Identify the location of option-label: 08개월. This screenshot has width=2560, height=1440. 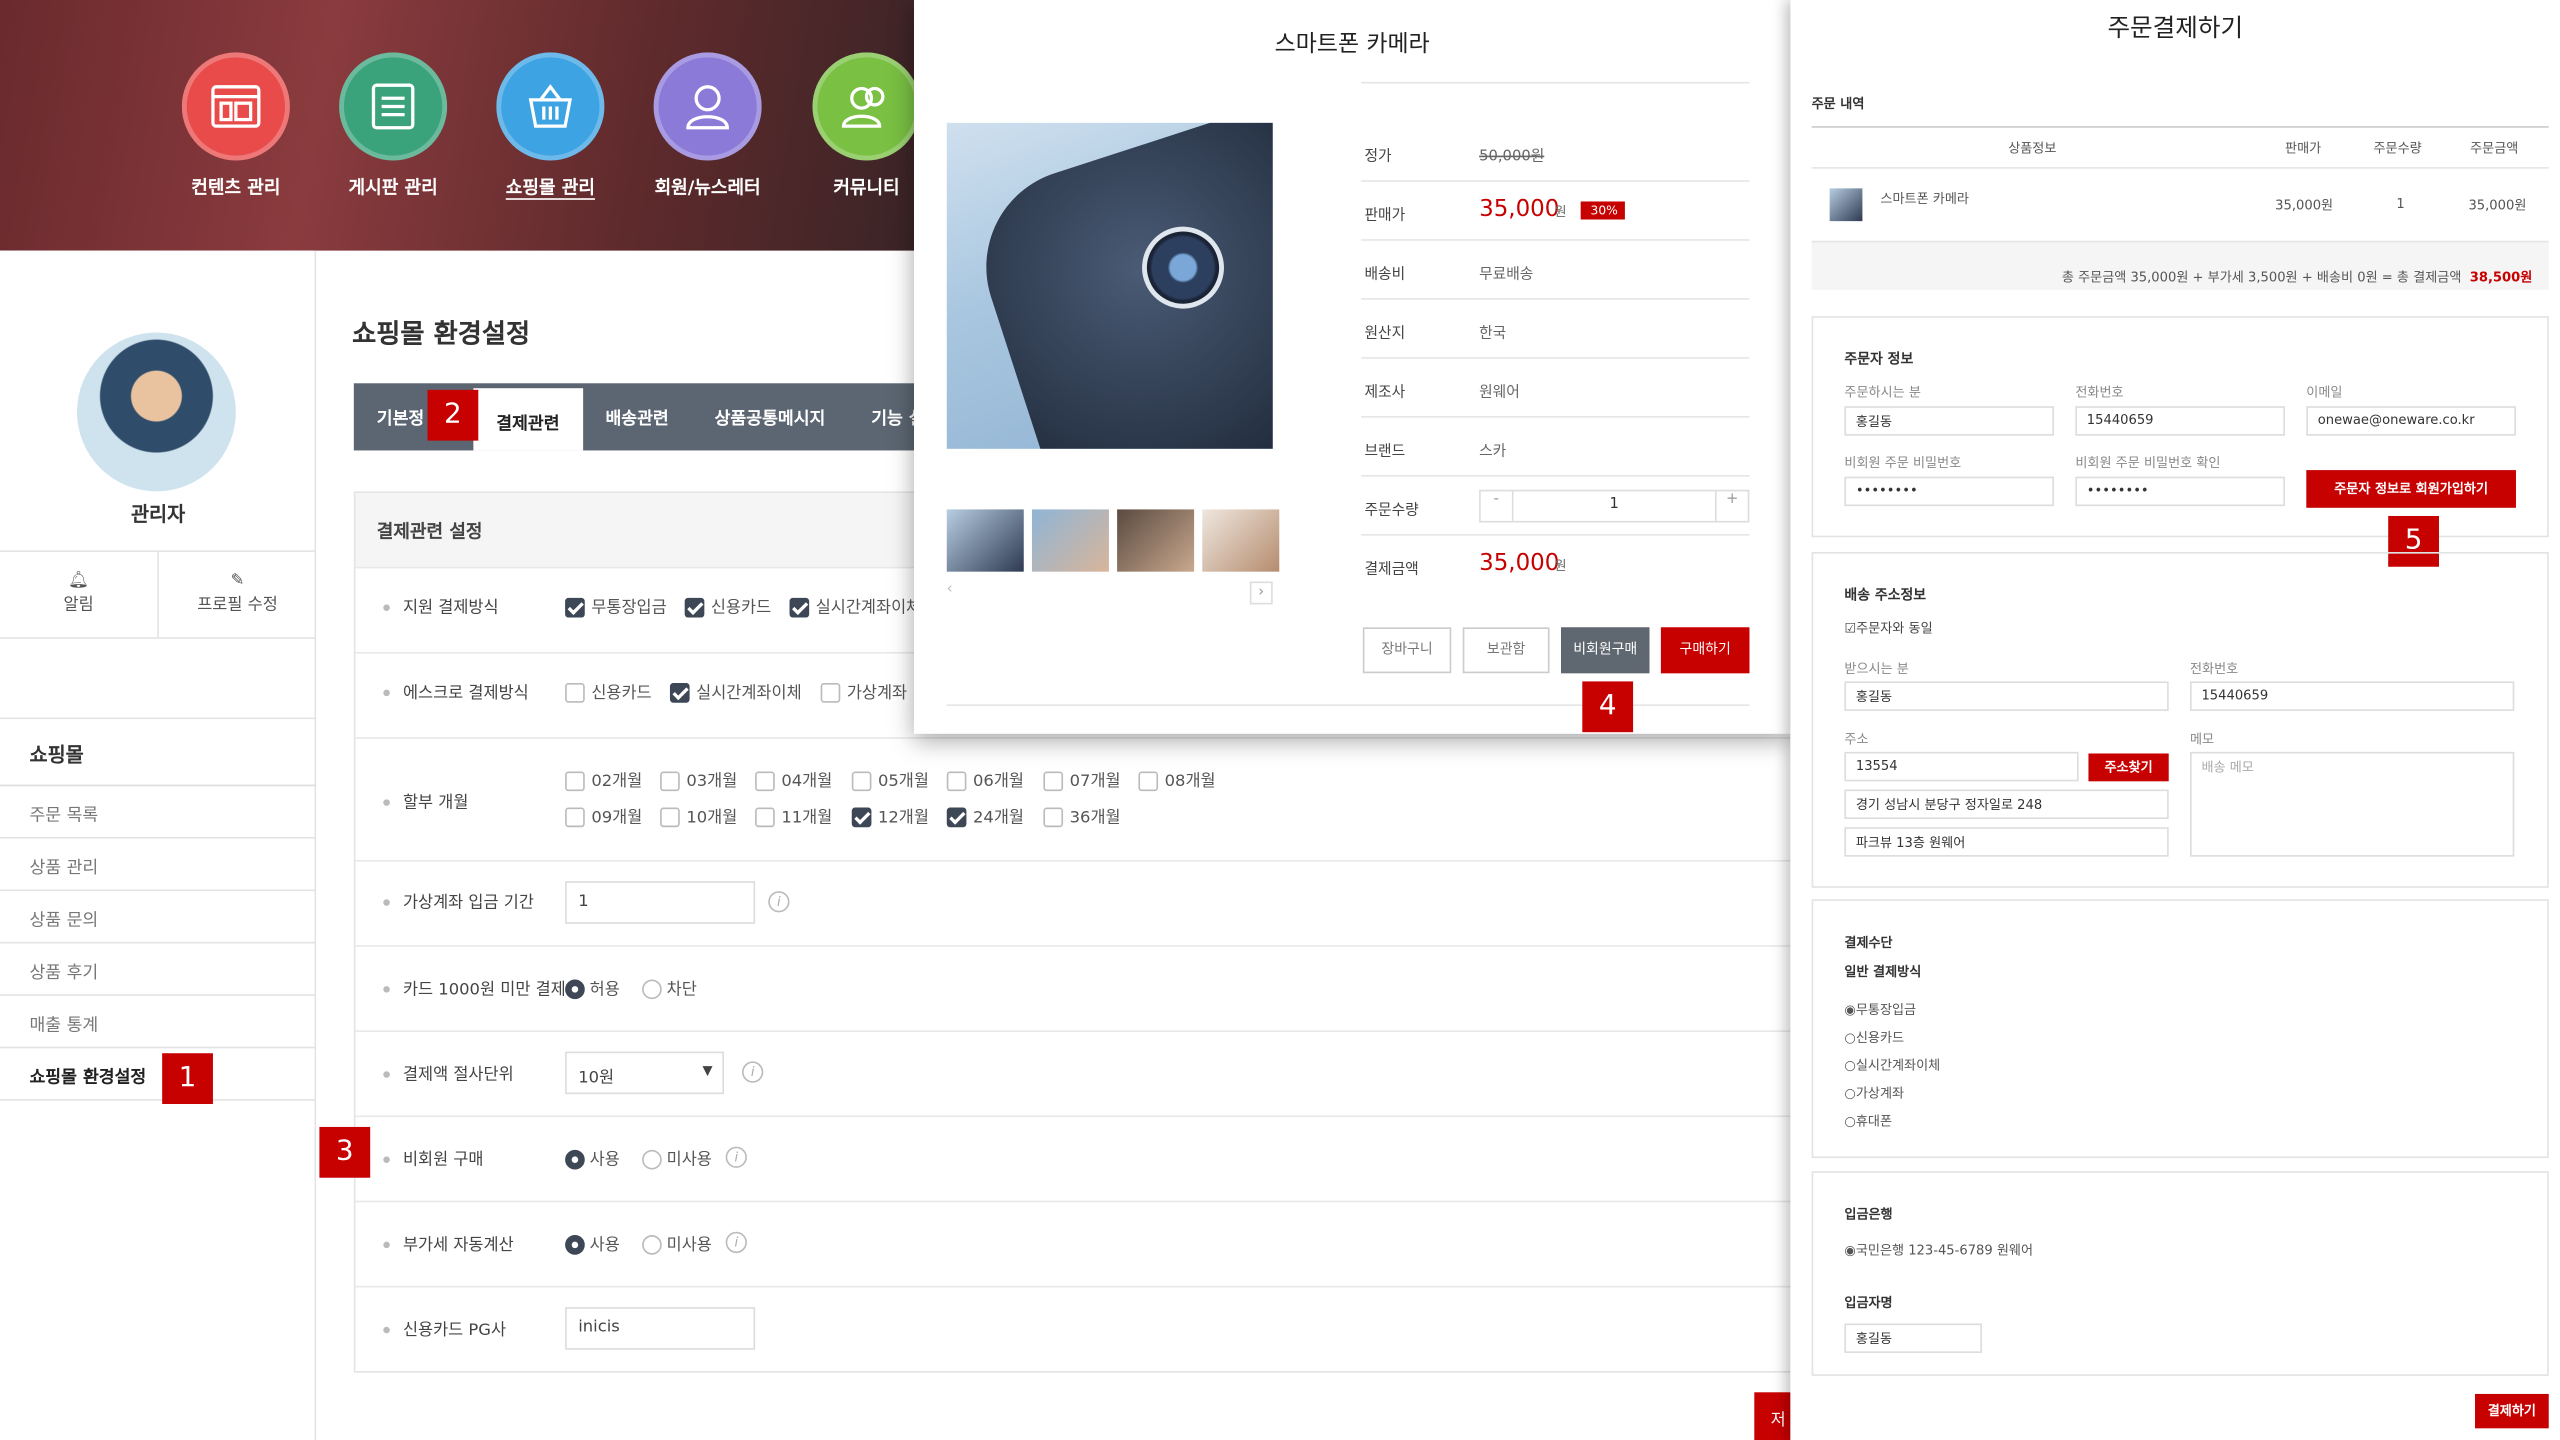
(1190, 782).